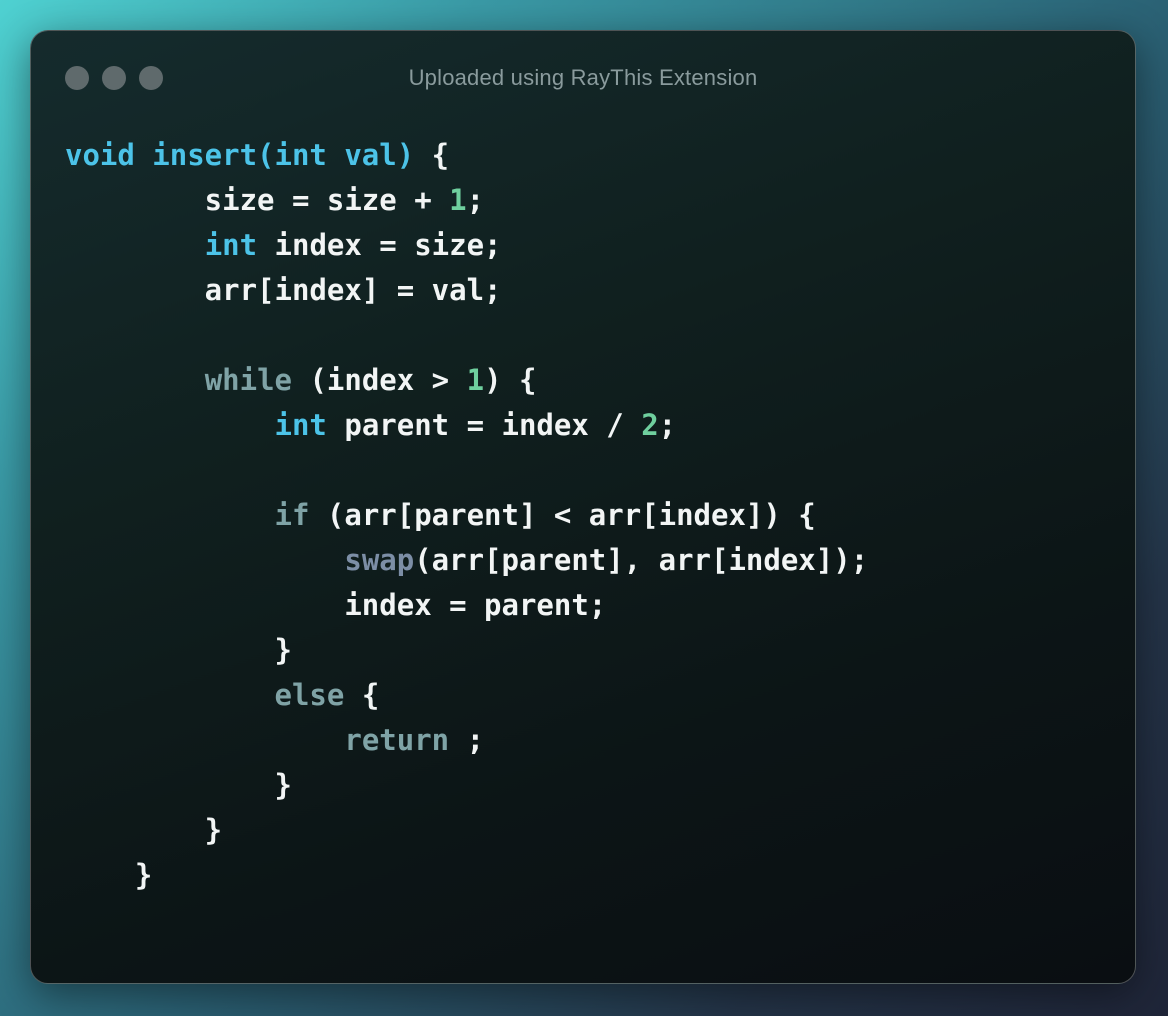 Image resolution: width=1168 pixels, height=1016 pixels. Describe the element at coordinates (379, 245) in the screenshot. I see `code-token: index = size;` at that location.